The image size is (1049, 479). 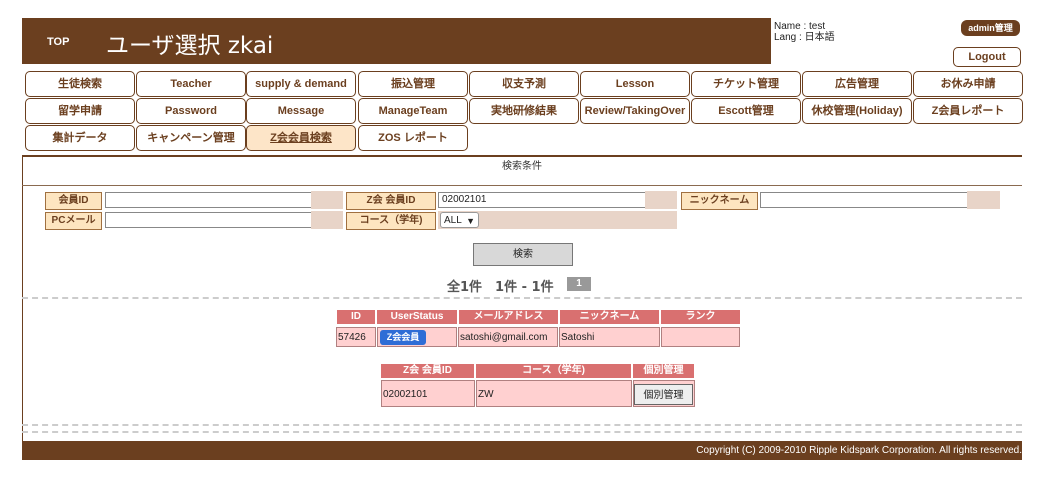 I want to click on nav-item: Teacher, so click(x=191, y=84).